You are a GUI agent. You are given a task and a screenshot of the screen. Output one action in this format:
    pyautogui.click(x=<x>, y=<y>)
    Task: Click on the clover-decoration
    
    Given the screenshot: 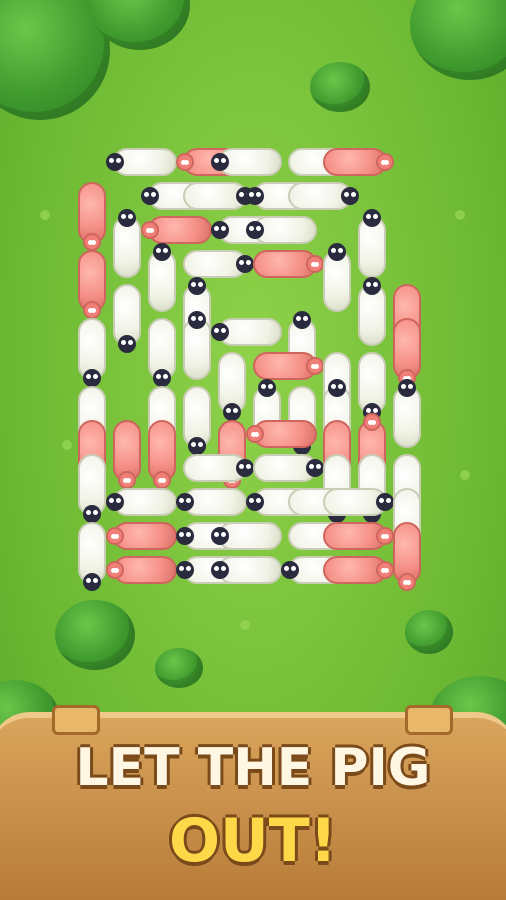 What is the action you would take?
    pyautogui.click(x=67, y=445)
    